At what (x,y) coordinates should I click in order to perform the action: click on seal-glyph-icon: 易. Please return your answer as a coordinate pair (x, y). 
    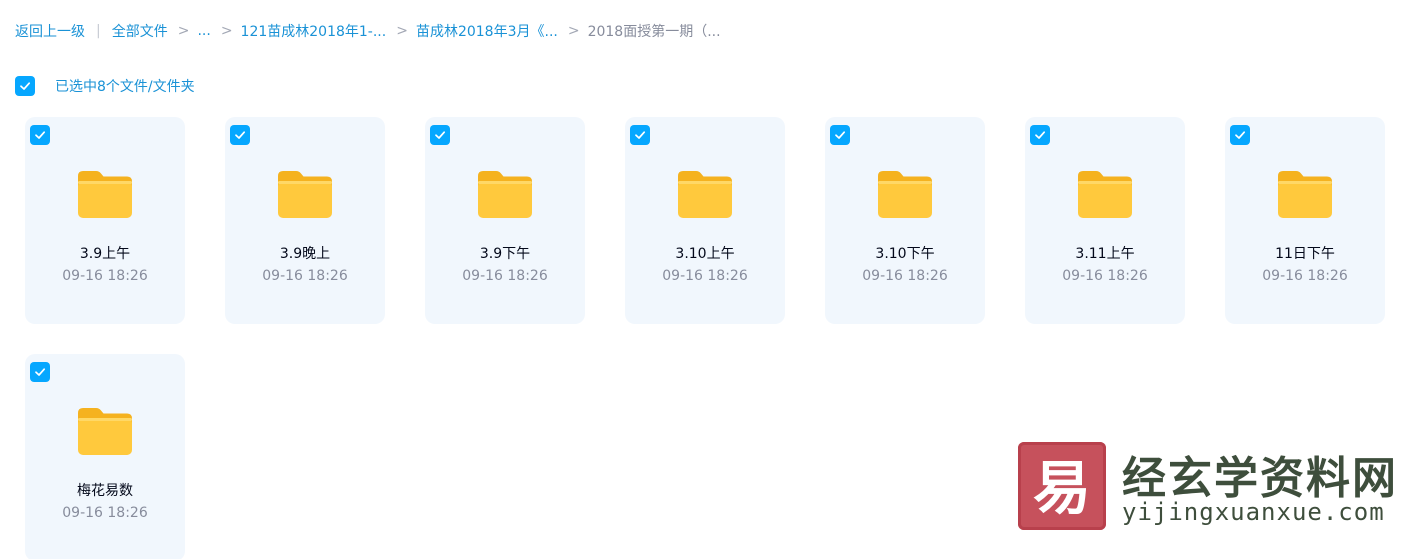
    Looking at the image, I should click on (1062, 488).